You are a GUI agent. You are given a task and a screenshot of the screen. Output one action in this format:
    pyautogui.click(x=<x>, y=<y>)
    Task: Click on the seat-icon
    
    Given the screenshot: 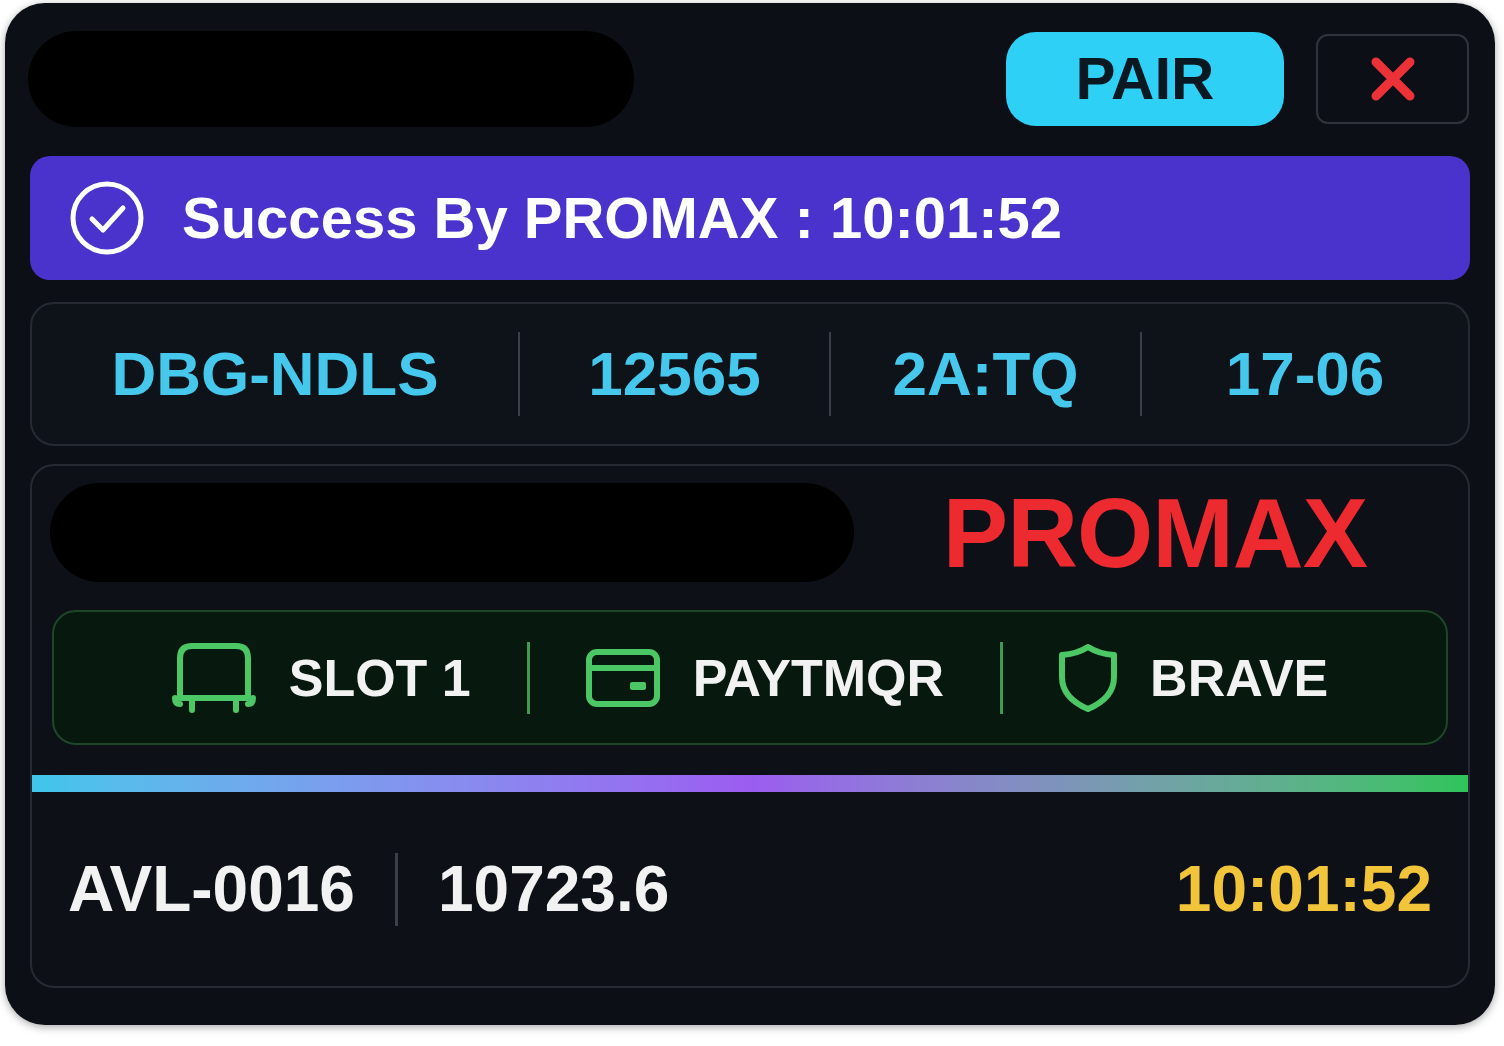 What is the action you would take?
    pyautogui.click(x=213, y=677)
    